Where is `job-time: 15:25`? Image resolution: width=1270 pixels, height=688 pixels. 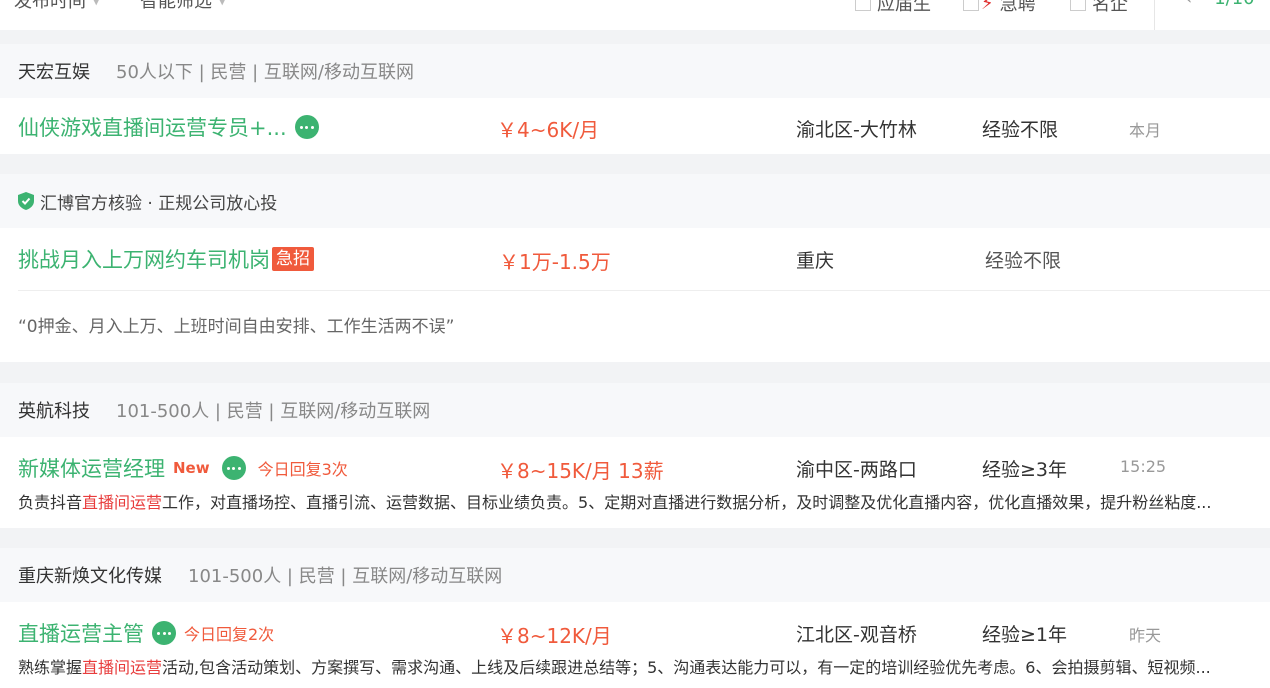
job-time: 15:25 is located at coordinates (1143, 466).